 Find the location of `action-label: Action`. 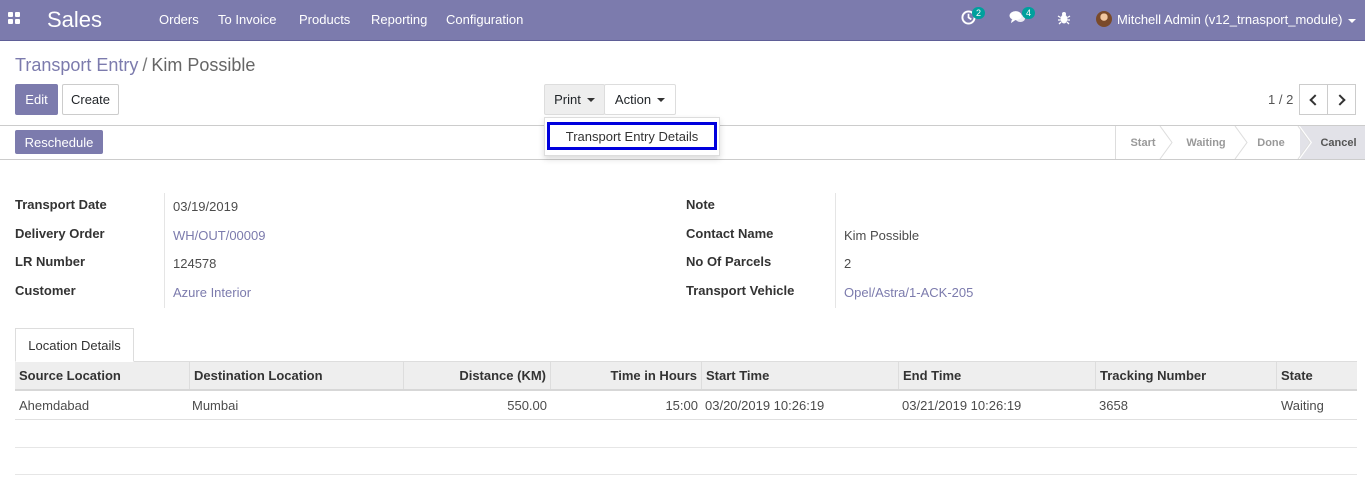

action-label: Action is located at coordinates (633, 99).